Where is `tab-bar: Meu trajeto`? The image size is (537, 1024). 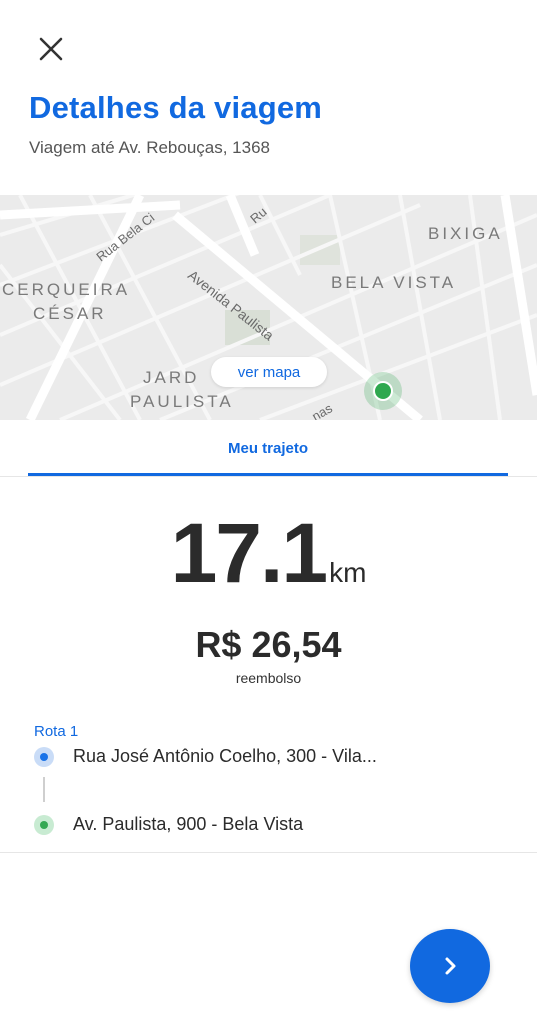
tab-bar: Meu trajeto is located at coordinates (268, 448).